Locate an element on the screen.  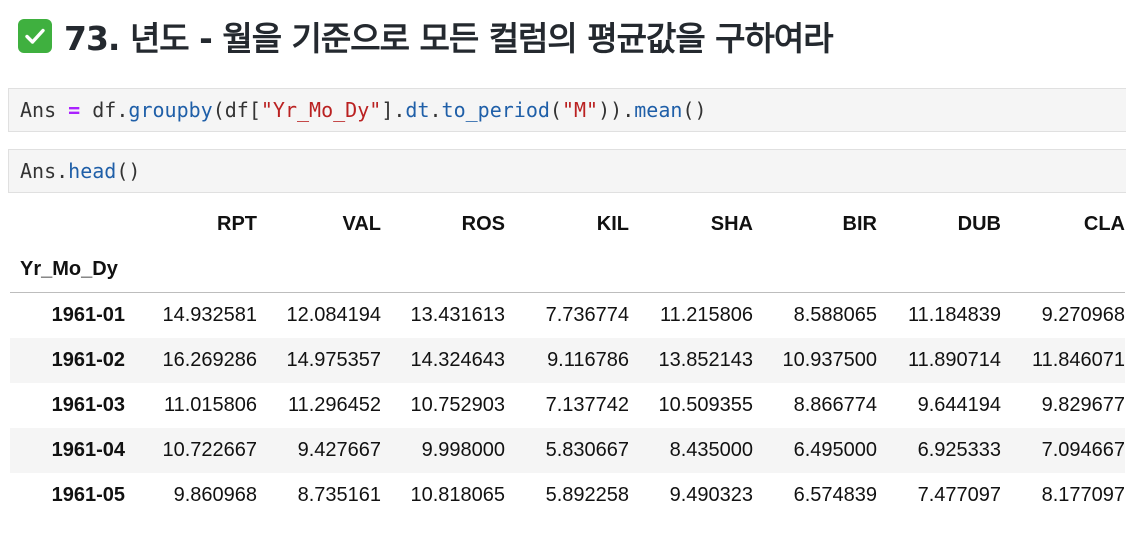
table-cell: 10.722667 is located at coordinates (209, 450).